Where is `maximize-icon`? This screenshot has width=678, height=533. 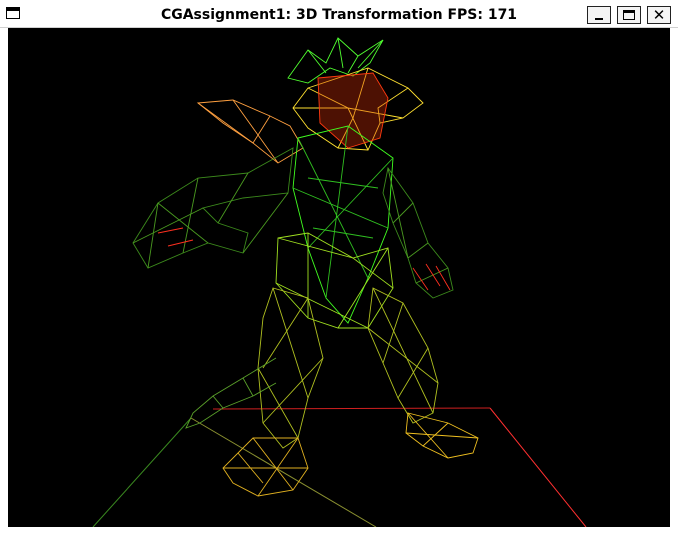 maximize-icon is located at coordinates (629, 15).